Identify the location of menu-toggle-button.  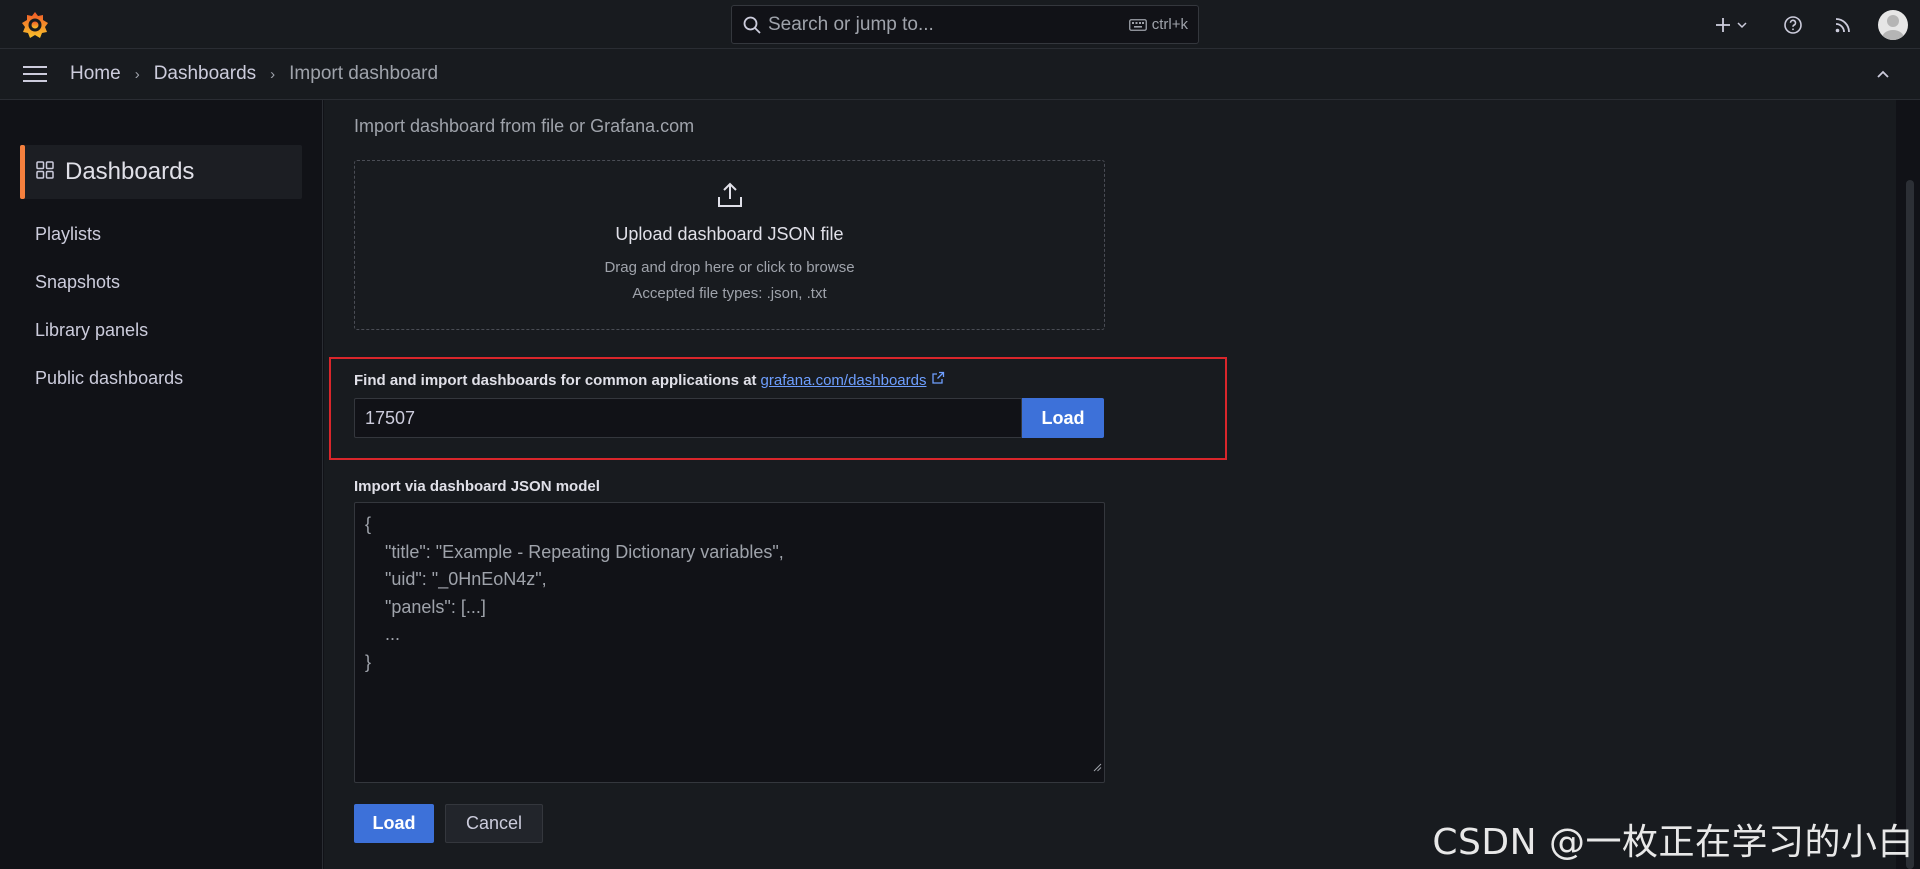
(35, 74).